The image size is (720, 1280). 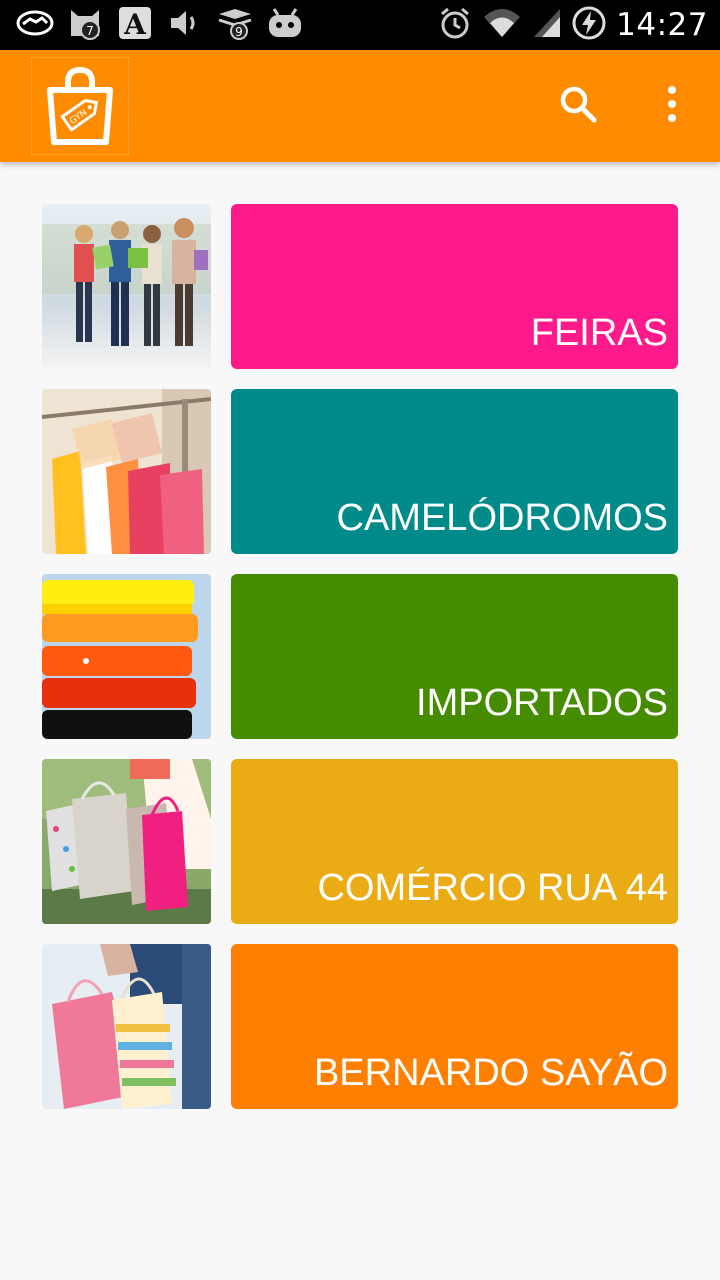 I want to click on category-card-importados: IMPORTADOS, so click(x=454, y=656).